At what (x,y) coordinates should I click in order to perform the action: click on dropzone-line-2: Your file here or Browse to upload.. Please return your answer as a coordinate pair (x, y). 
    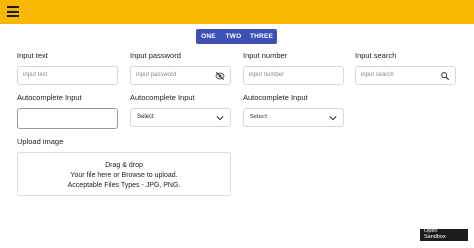
    Looking at the image, I should click on (124, 175).